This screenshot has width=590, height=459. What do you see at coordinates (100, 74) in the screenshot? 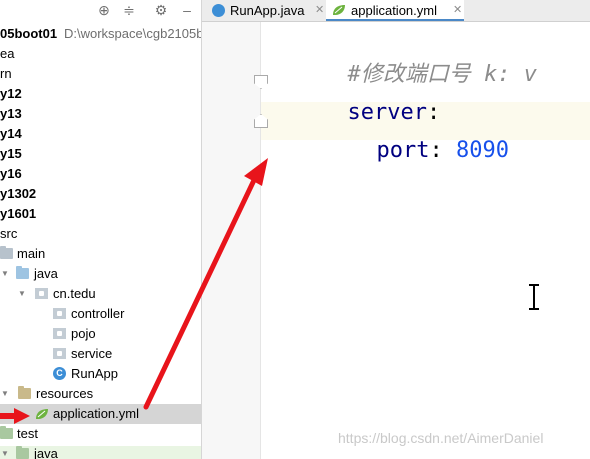
I see `tree-item: rn` at bounding box center [100, 74].